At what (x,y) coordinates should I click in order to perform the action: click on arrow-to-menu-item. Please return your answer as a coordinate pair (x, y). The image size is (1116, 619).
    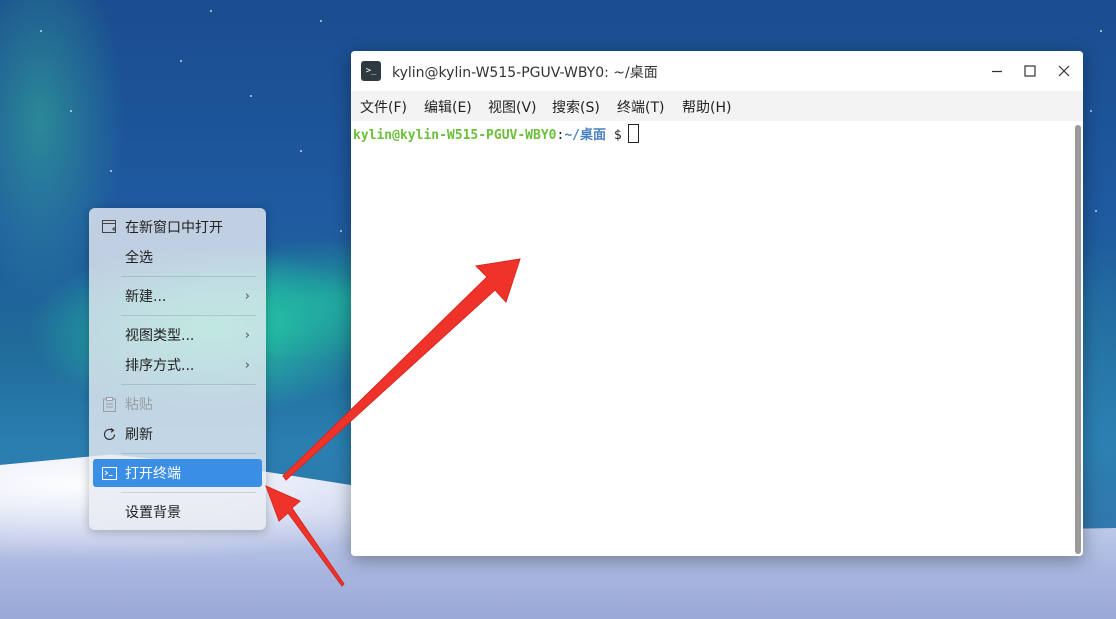
    Looking at the image, I should click on (305, 536).